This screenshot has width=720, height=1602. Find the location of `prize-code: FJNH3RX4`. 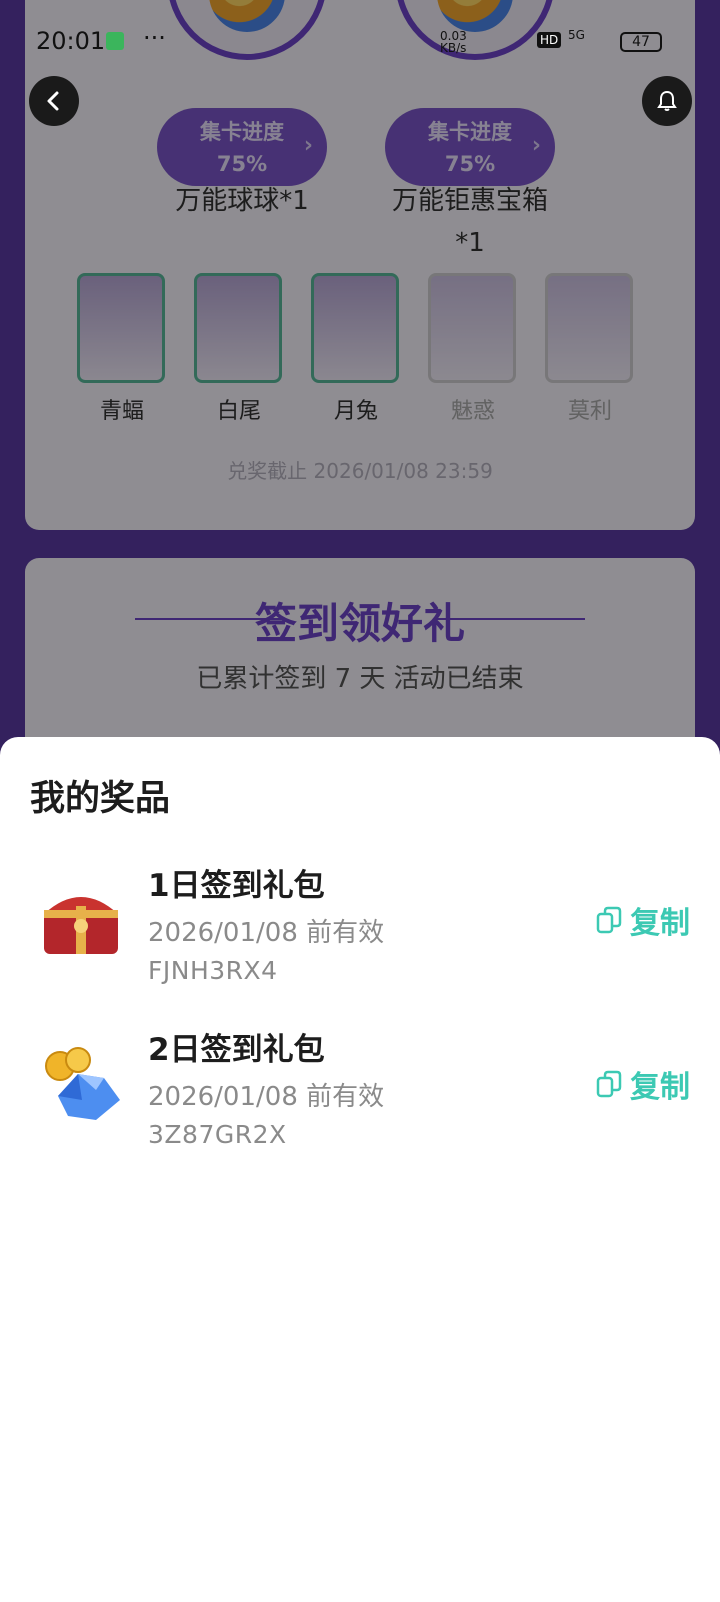

prize-code: FJNH3RX4 is located at coordinates (213, 970).